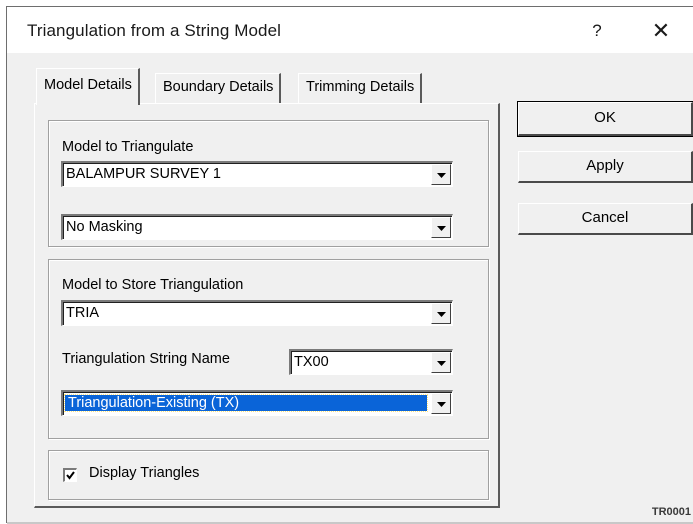 Image resolution: width=693 pixels, height=524 pixels. I want to click on triangulation-type-value: Triangulation-Existing (TX), so click(246, 403).